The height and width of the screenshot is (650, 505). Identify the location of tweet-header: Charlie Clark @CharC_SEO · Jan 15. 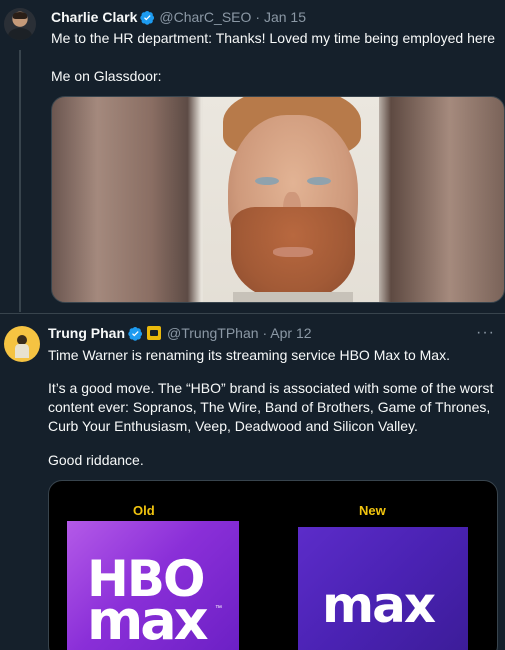
(178, 17).